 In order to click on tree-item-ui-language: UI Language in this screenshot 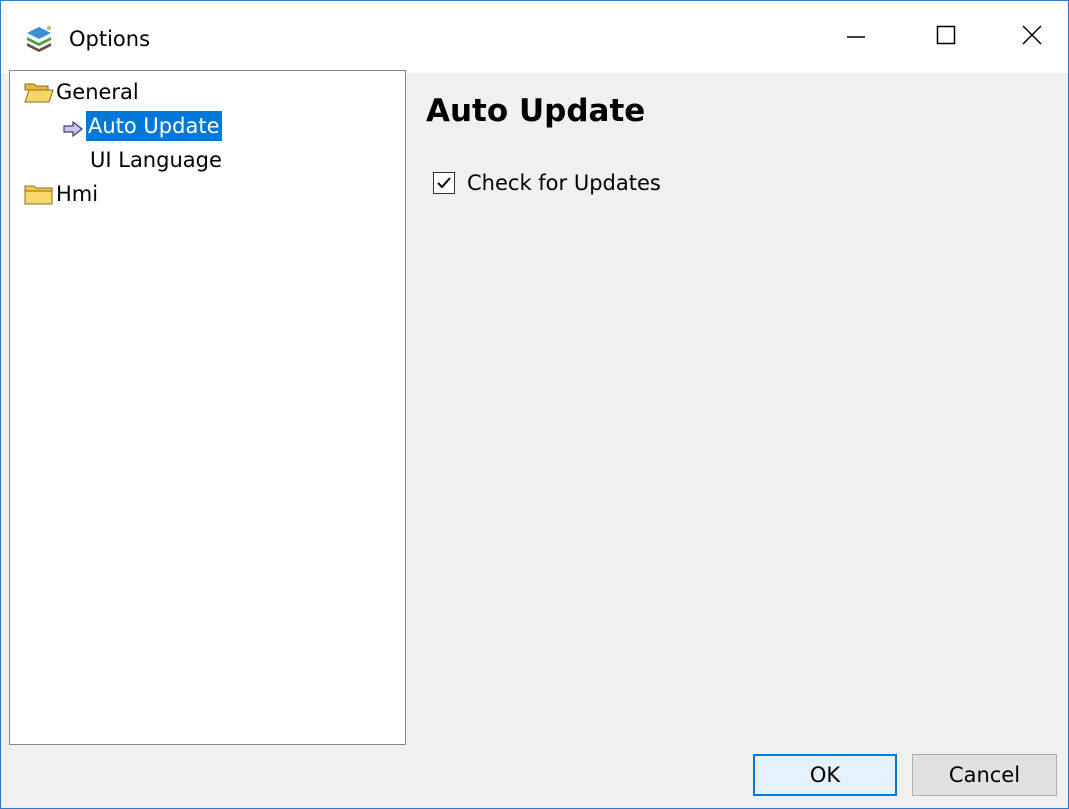, I will do `click(156, 160)`.